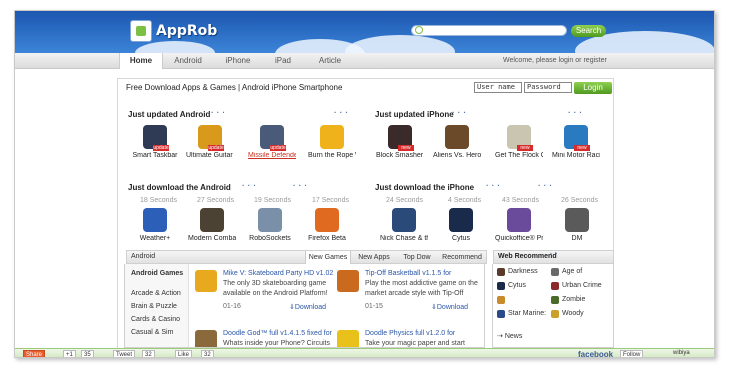  What do you see at coordinates (595, 353) in the screenshot?
I see `facebook-link: facebook` at bounding box center [595, 353].